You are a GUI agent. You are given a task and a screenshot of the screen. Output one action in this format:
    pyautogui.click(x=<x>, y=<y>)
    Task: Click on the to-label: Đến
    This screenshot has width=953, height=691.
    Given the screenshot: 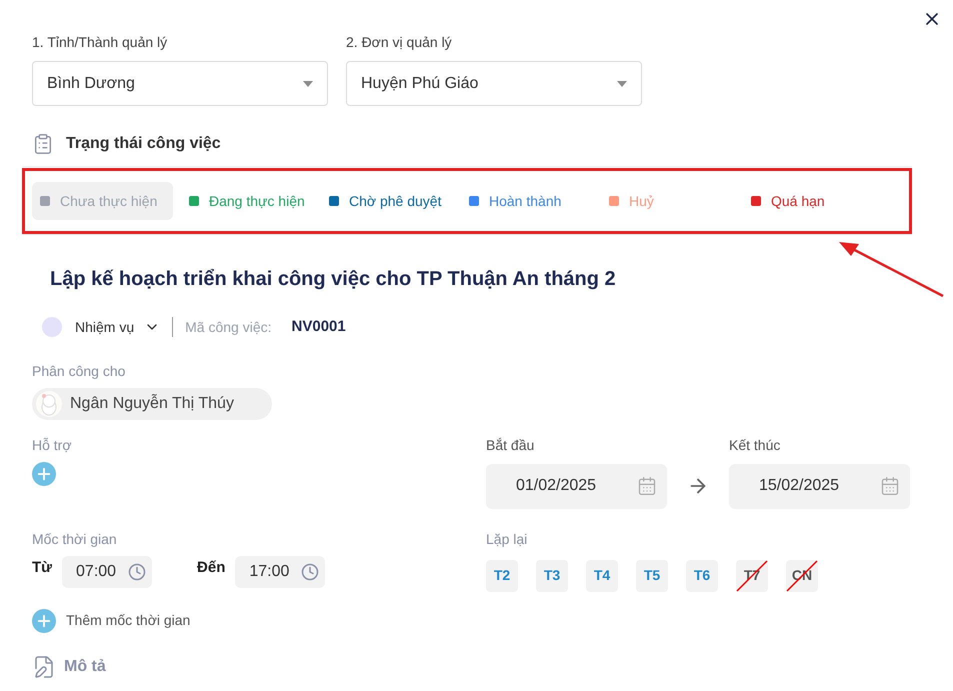 What is the action you would take?
    pyautogui.click(x=211, y=568)
    